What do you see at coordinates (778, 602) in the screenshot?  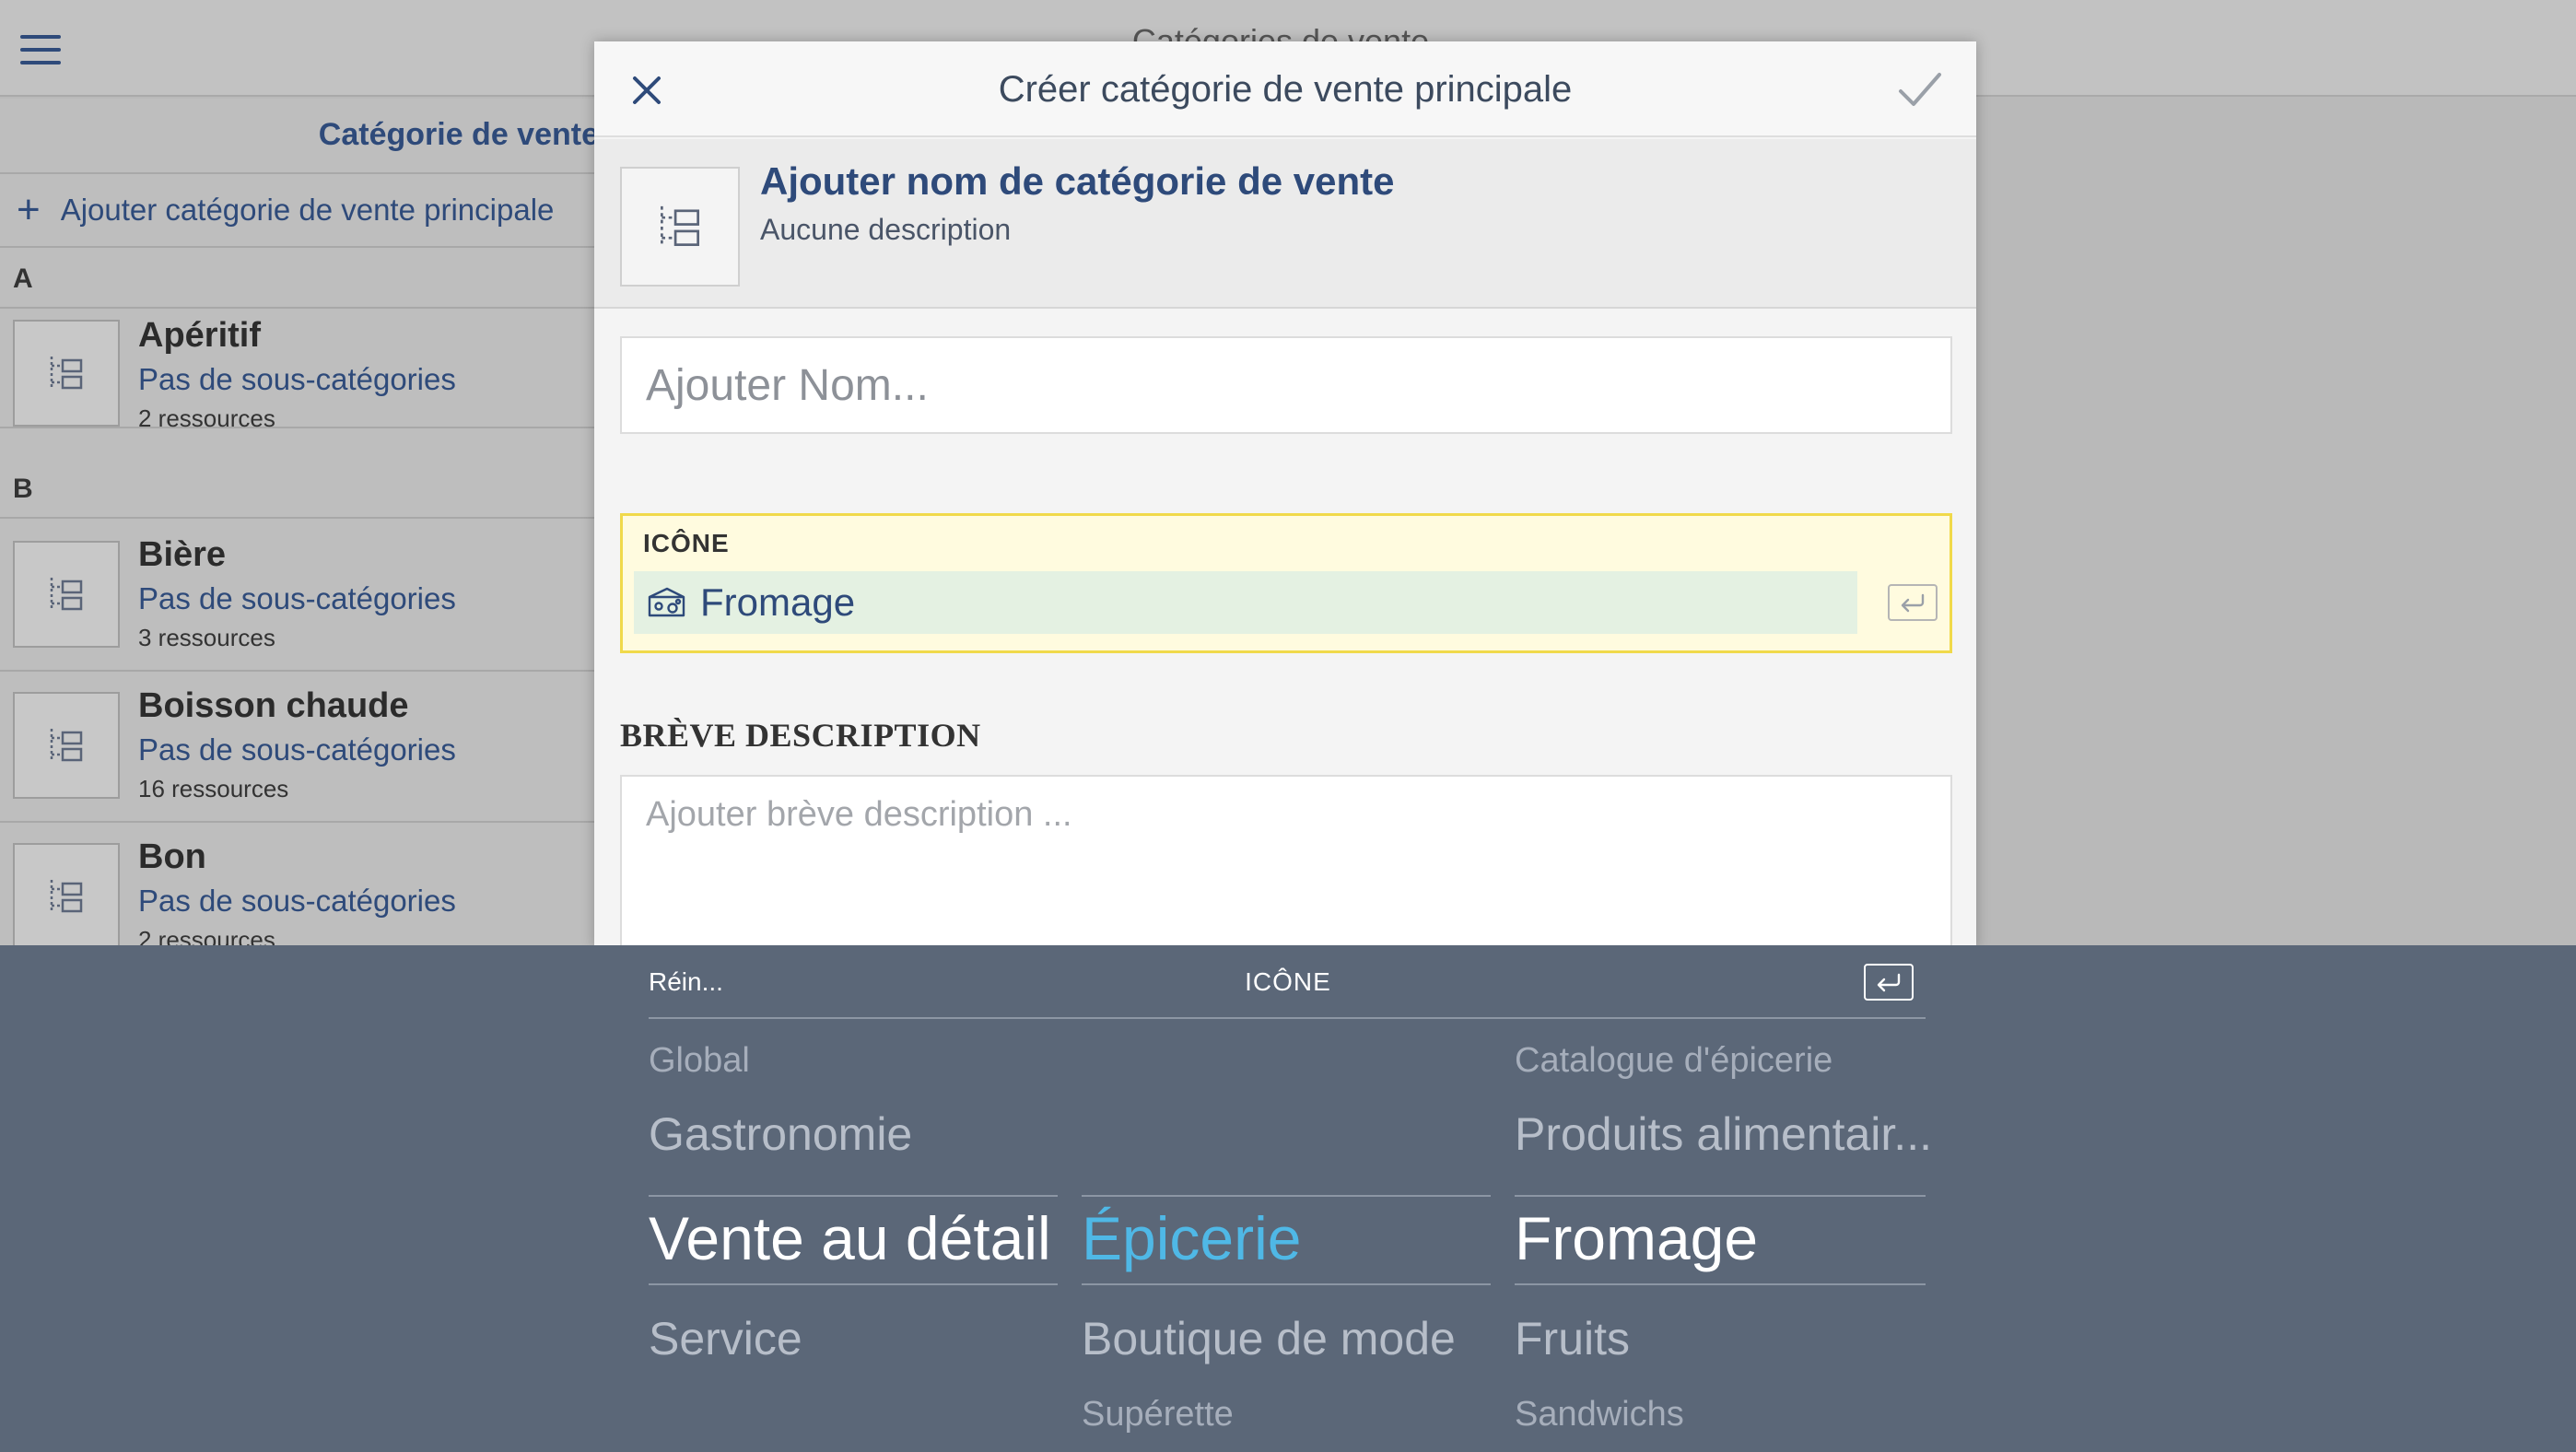 I see `icon-field-value-label: Fromage` at bounding box center [778, 602].